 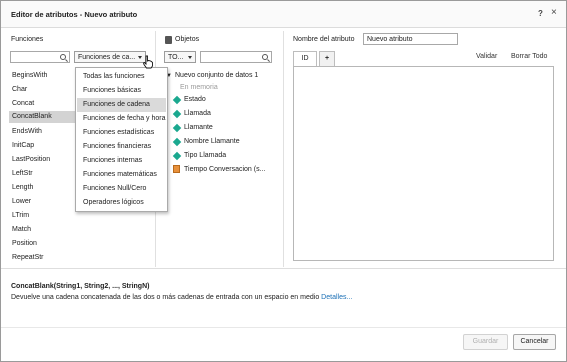 I want to click on function-item: RepeatStr, so click(x=28, y=257).